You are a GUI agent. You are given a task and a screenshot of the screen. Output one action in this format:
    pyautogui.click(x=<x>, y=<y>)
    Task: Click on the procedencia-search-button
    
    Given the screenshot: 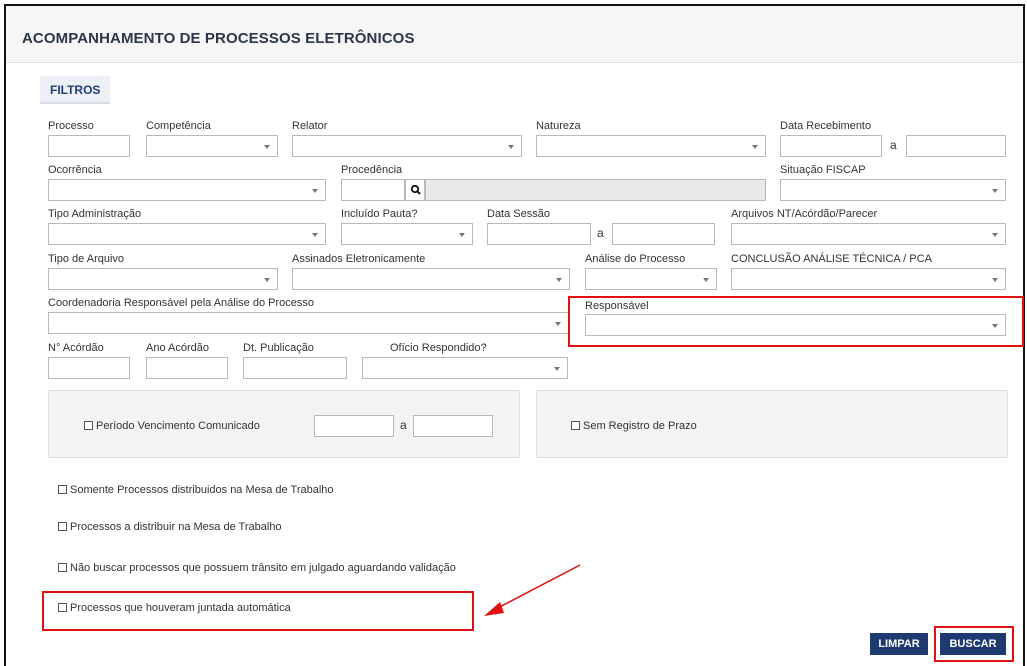 What is the action you would take?
    pyautogui.click(x=415, y=190)
    